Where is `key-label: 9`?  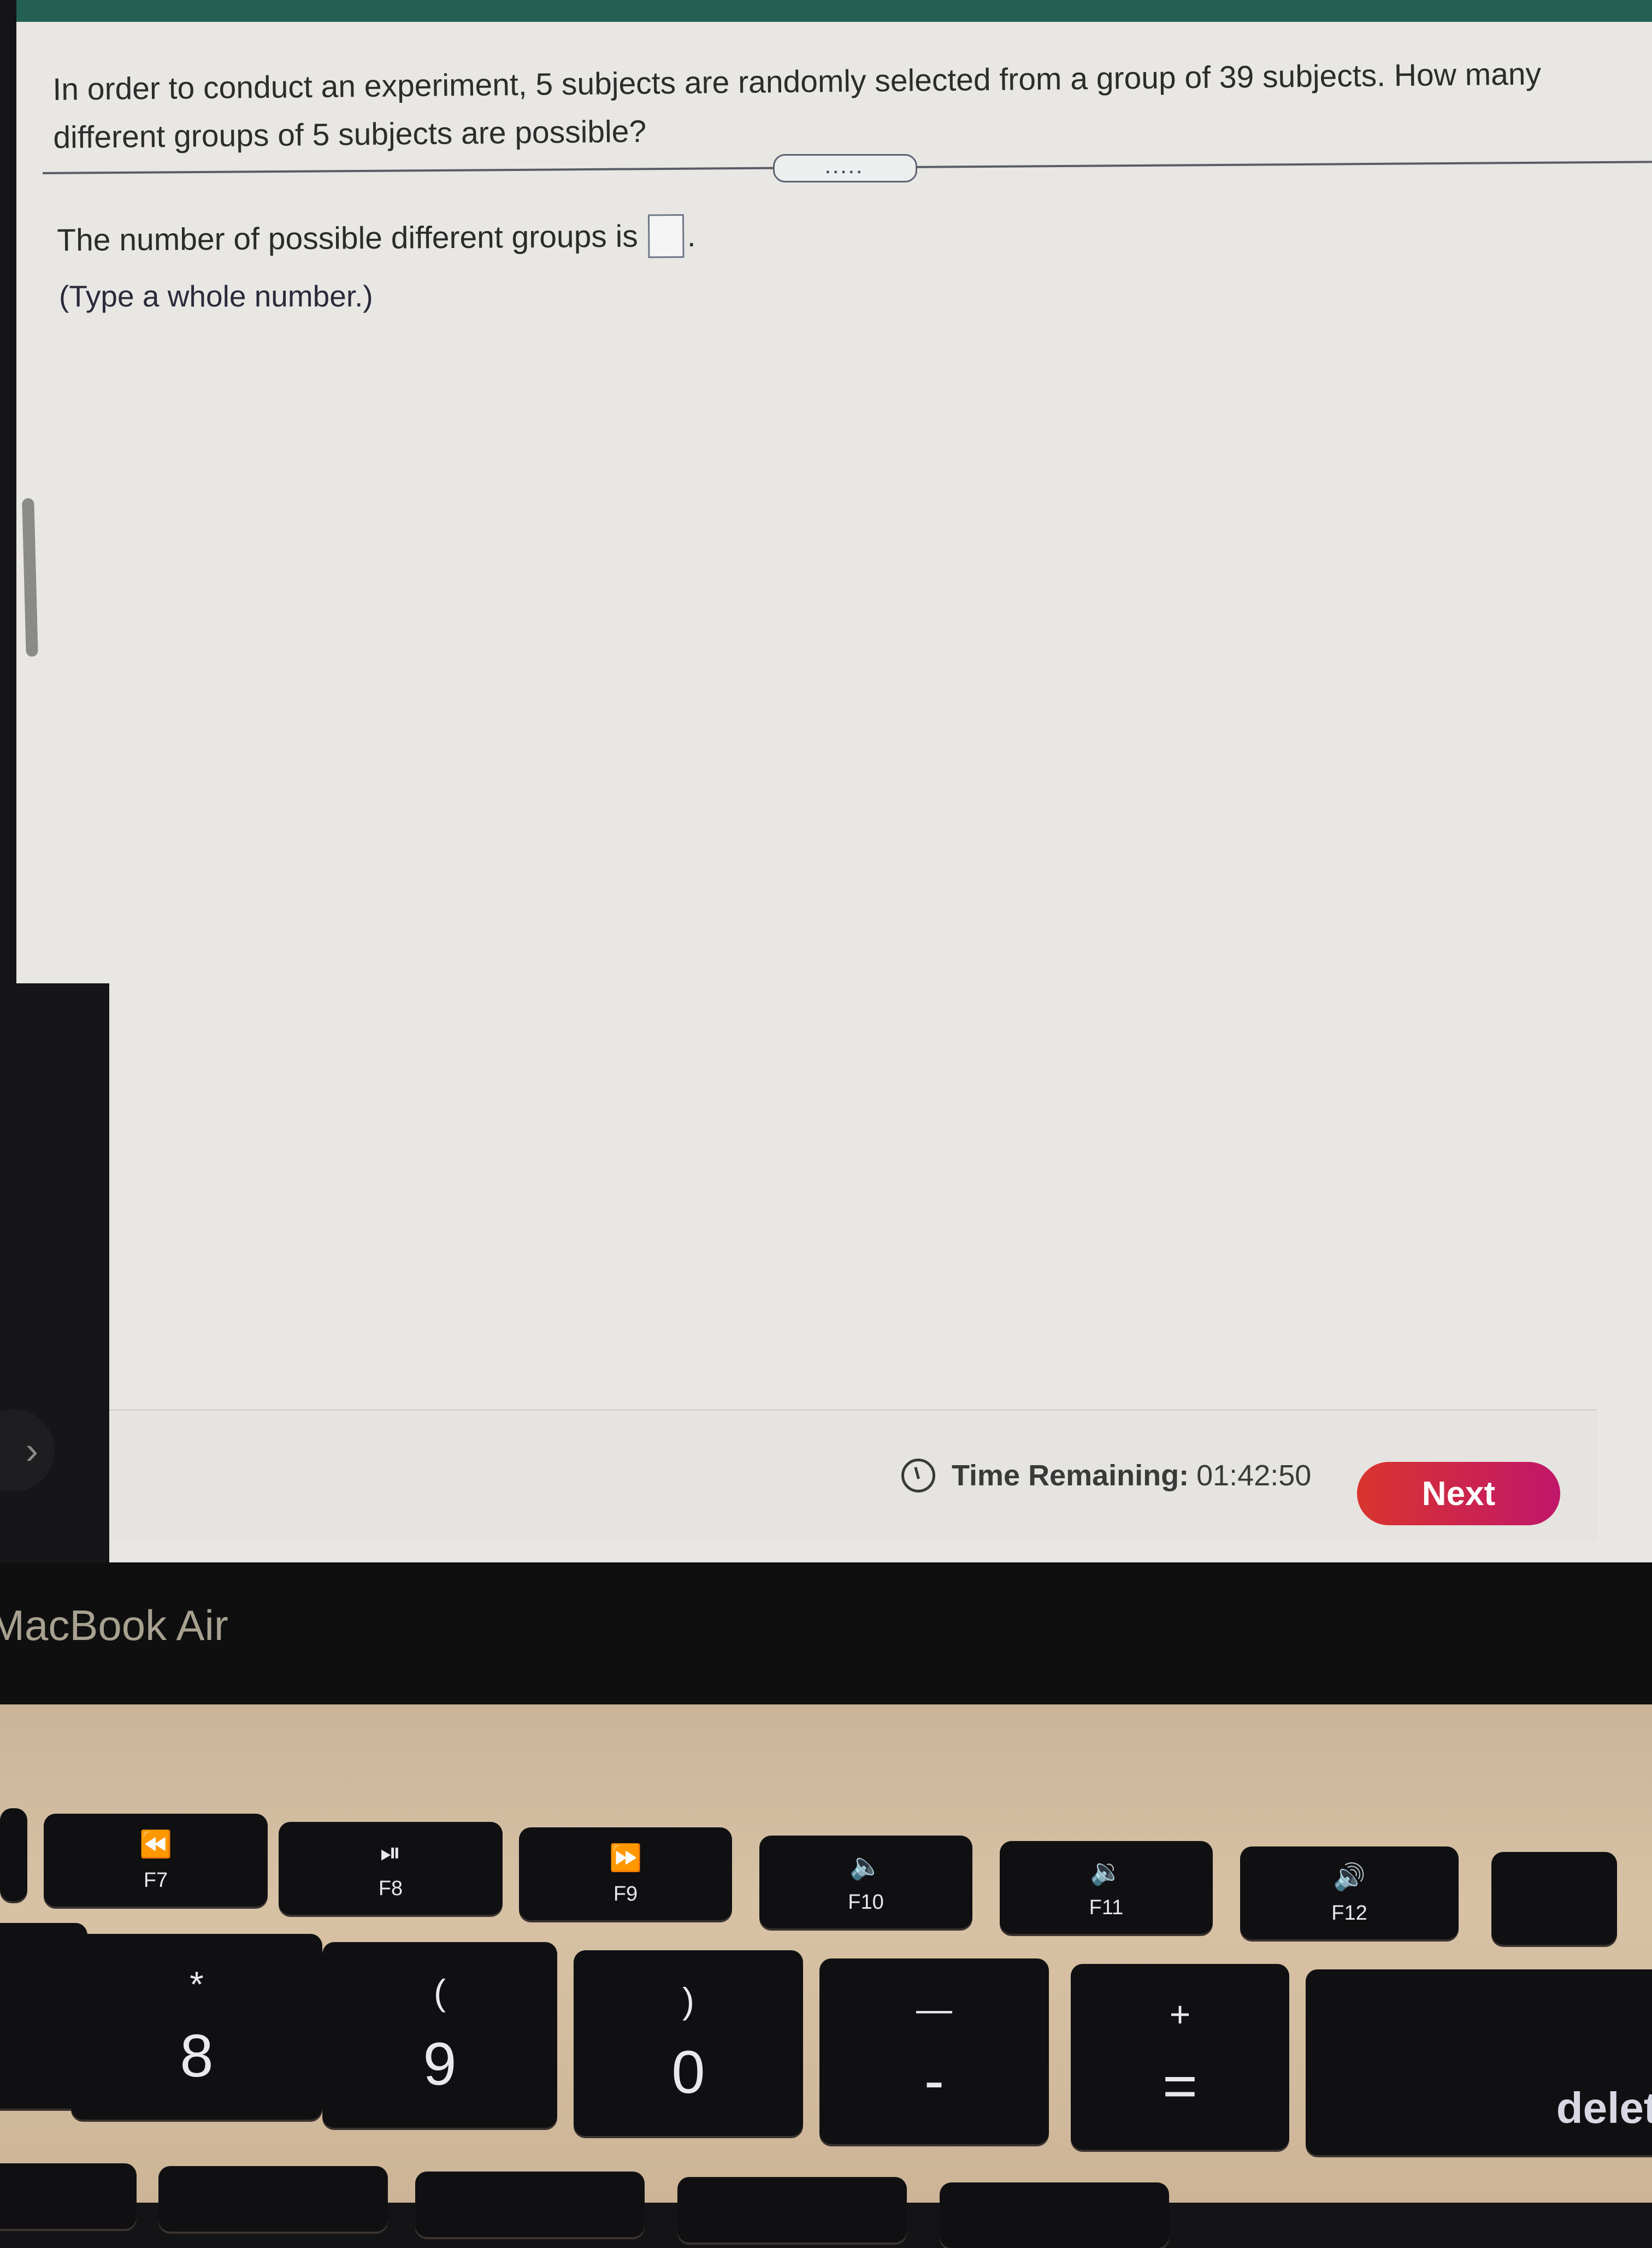 key-label: 9 is located at coordinates (440, 2064).